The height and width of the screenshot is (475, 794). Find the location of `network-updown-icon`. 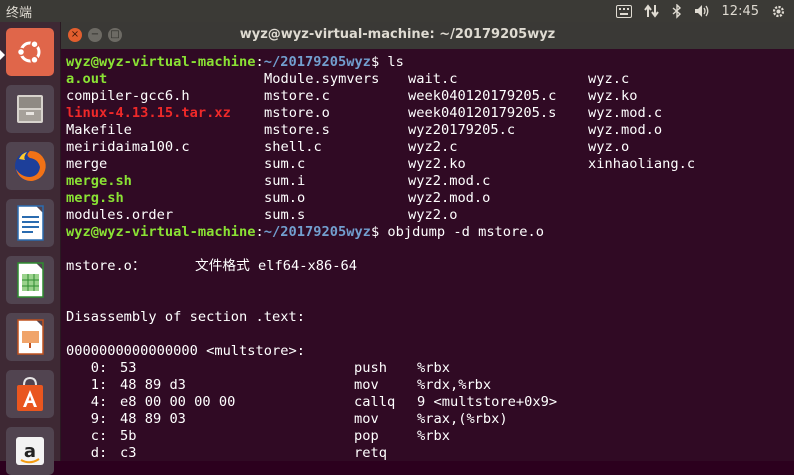

network-updown-icon is located at coordinates (651, 11).